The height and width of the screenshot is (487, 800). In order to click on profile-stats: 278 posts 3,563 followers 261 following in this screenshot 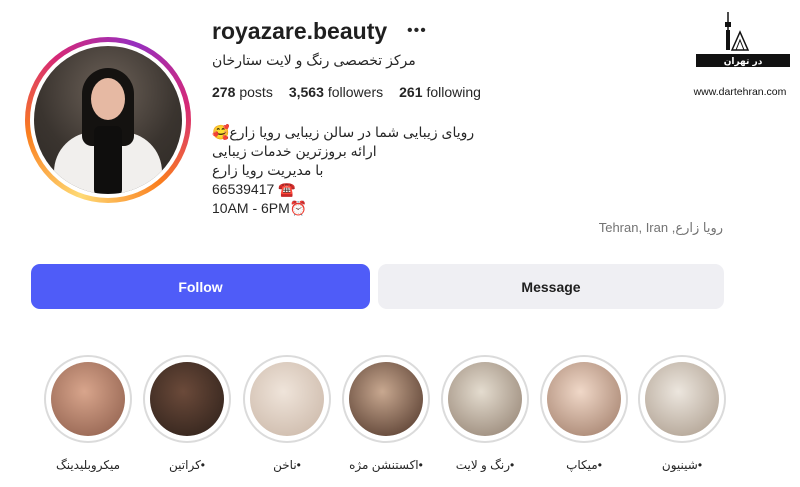, I will do `click(346, 92)`.